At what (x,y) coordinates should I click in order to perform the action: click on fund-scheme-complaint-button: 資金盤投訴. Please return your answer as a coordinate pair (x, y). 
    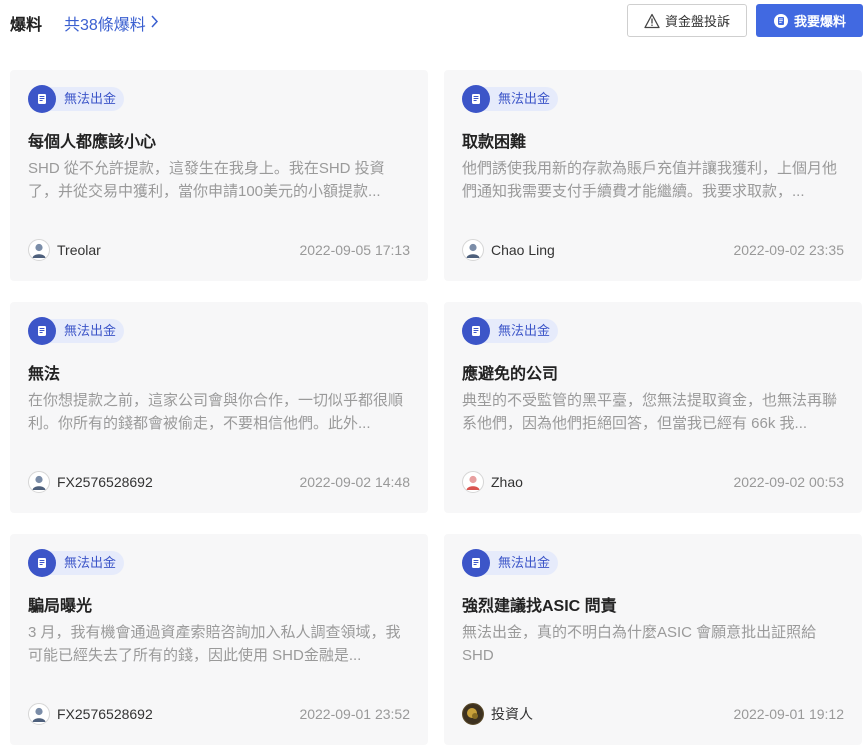
    Looking at the image, I should click on (687, 20).